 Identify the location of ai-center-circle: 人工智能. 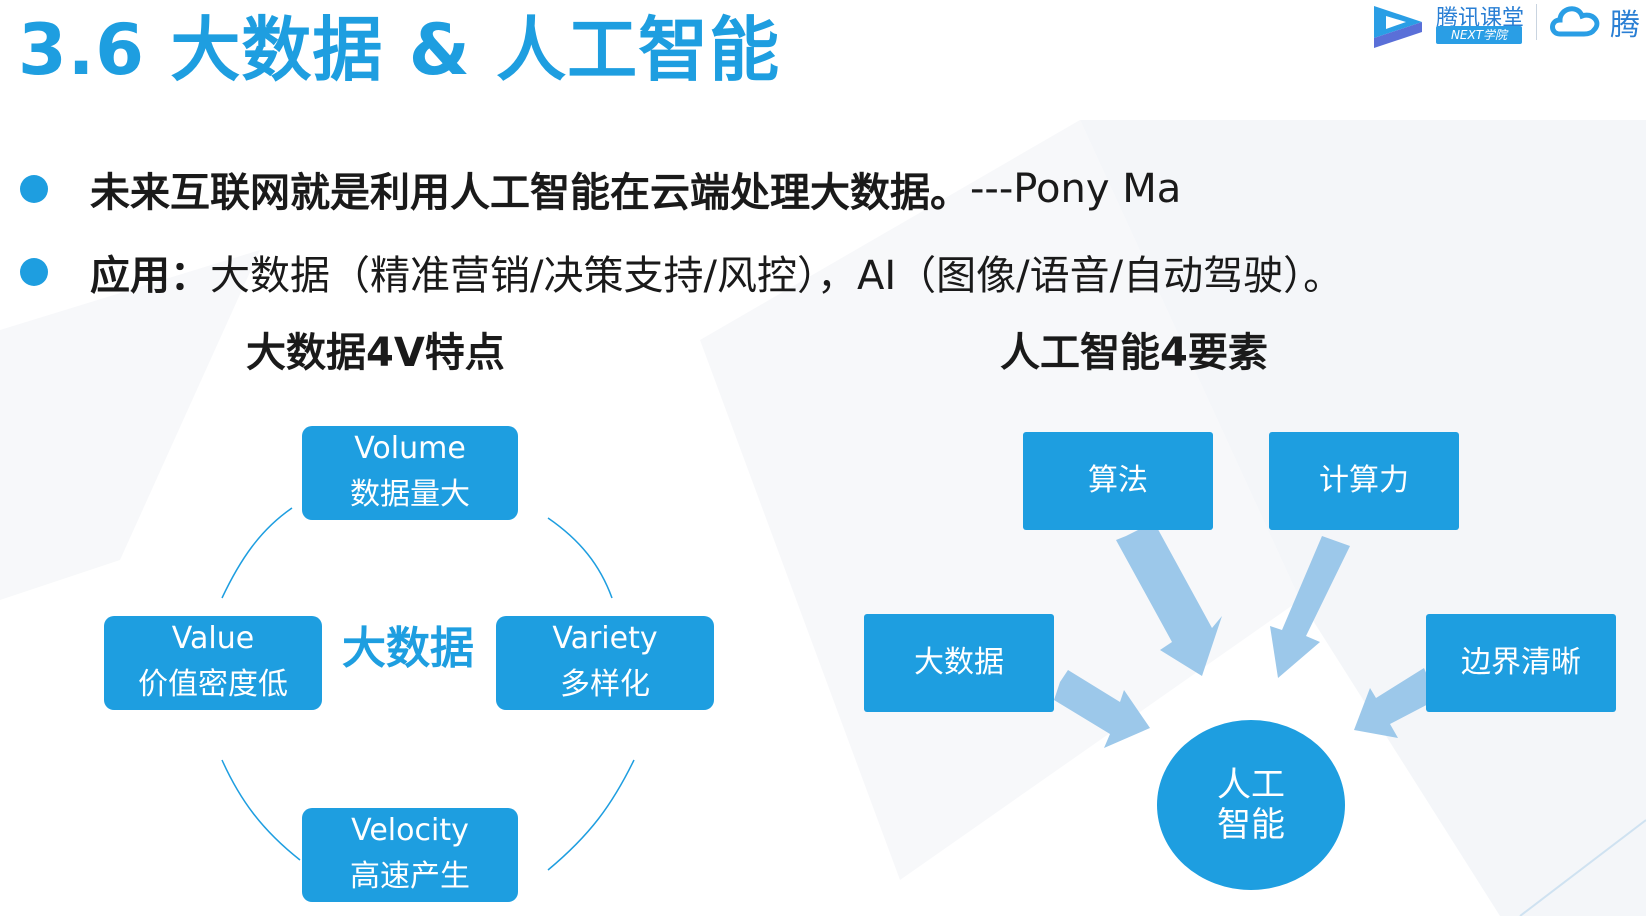
(1251, 805).